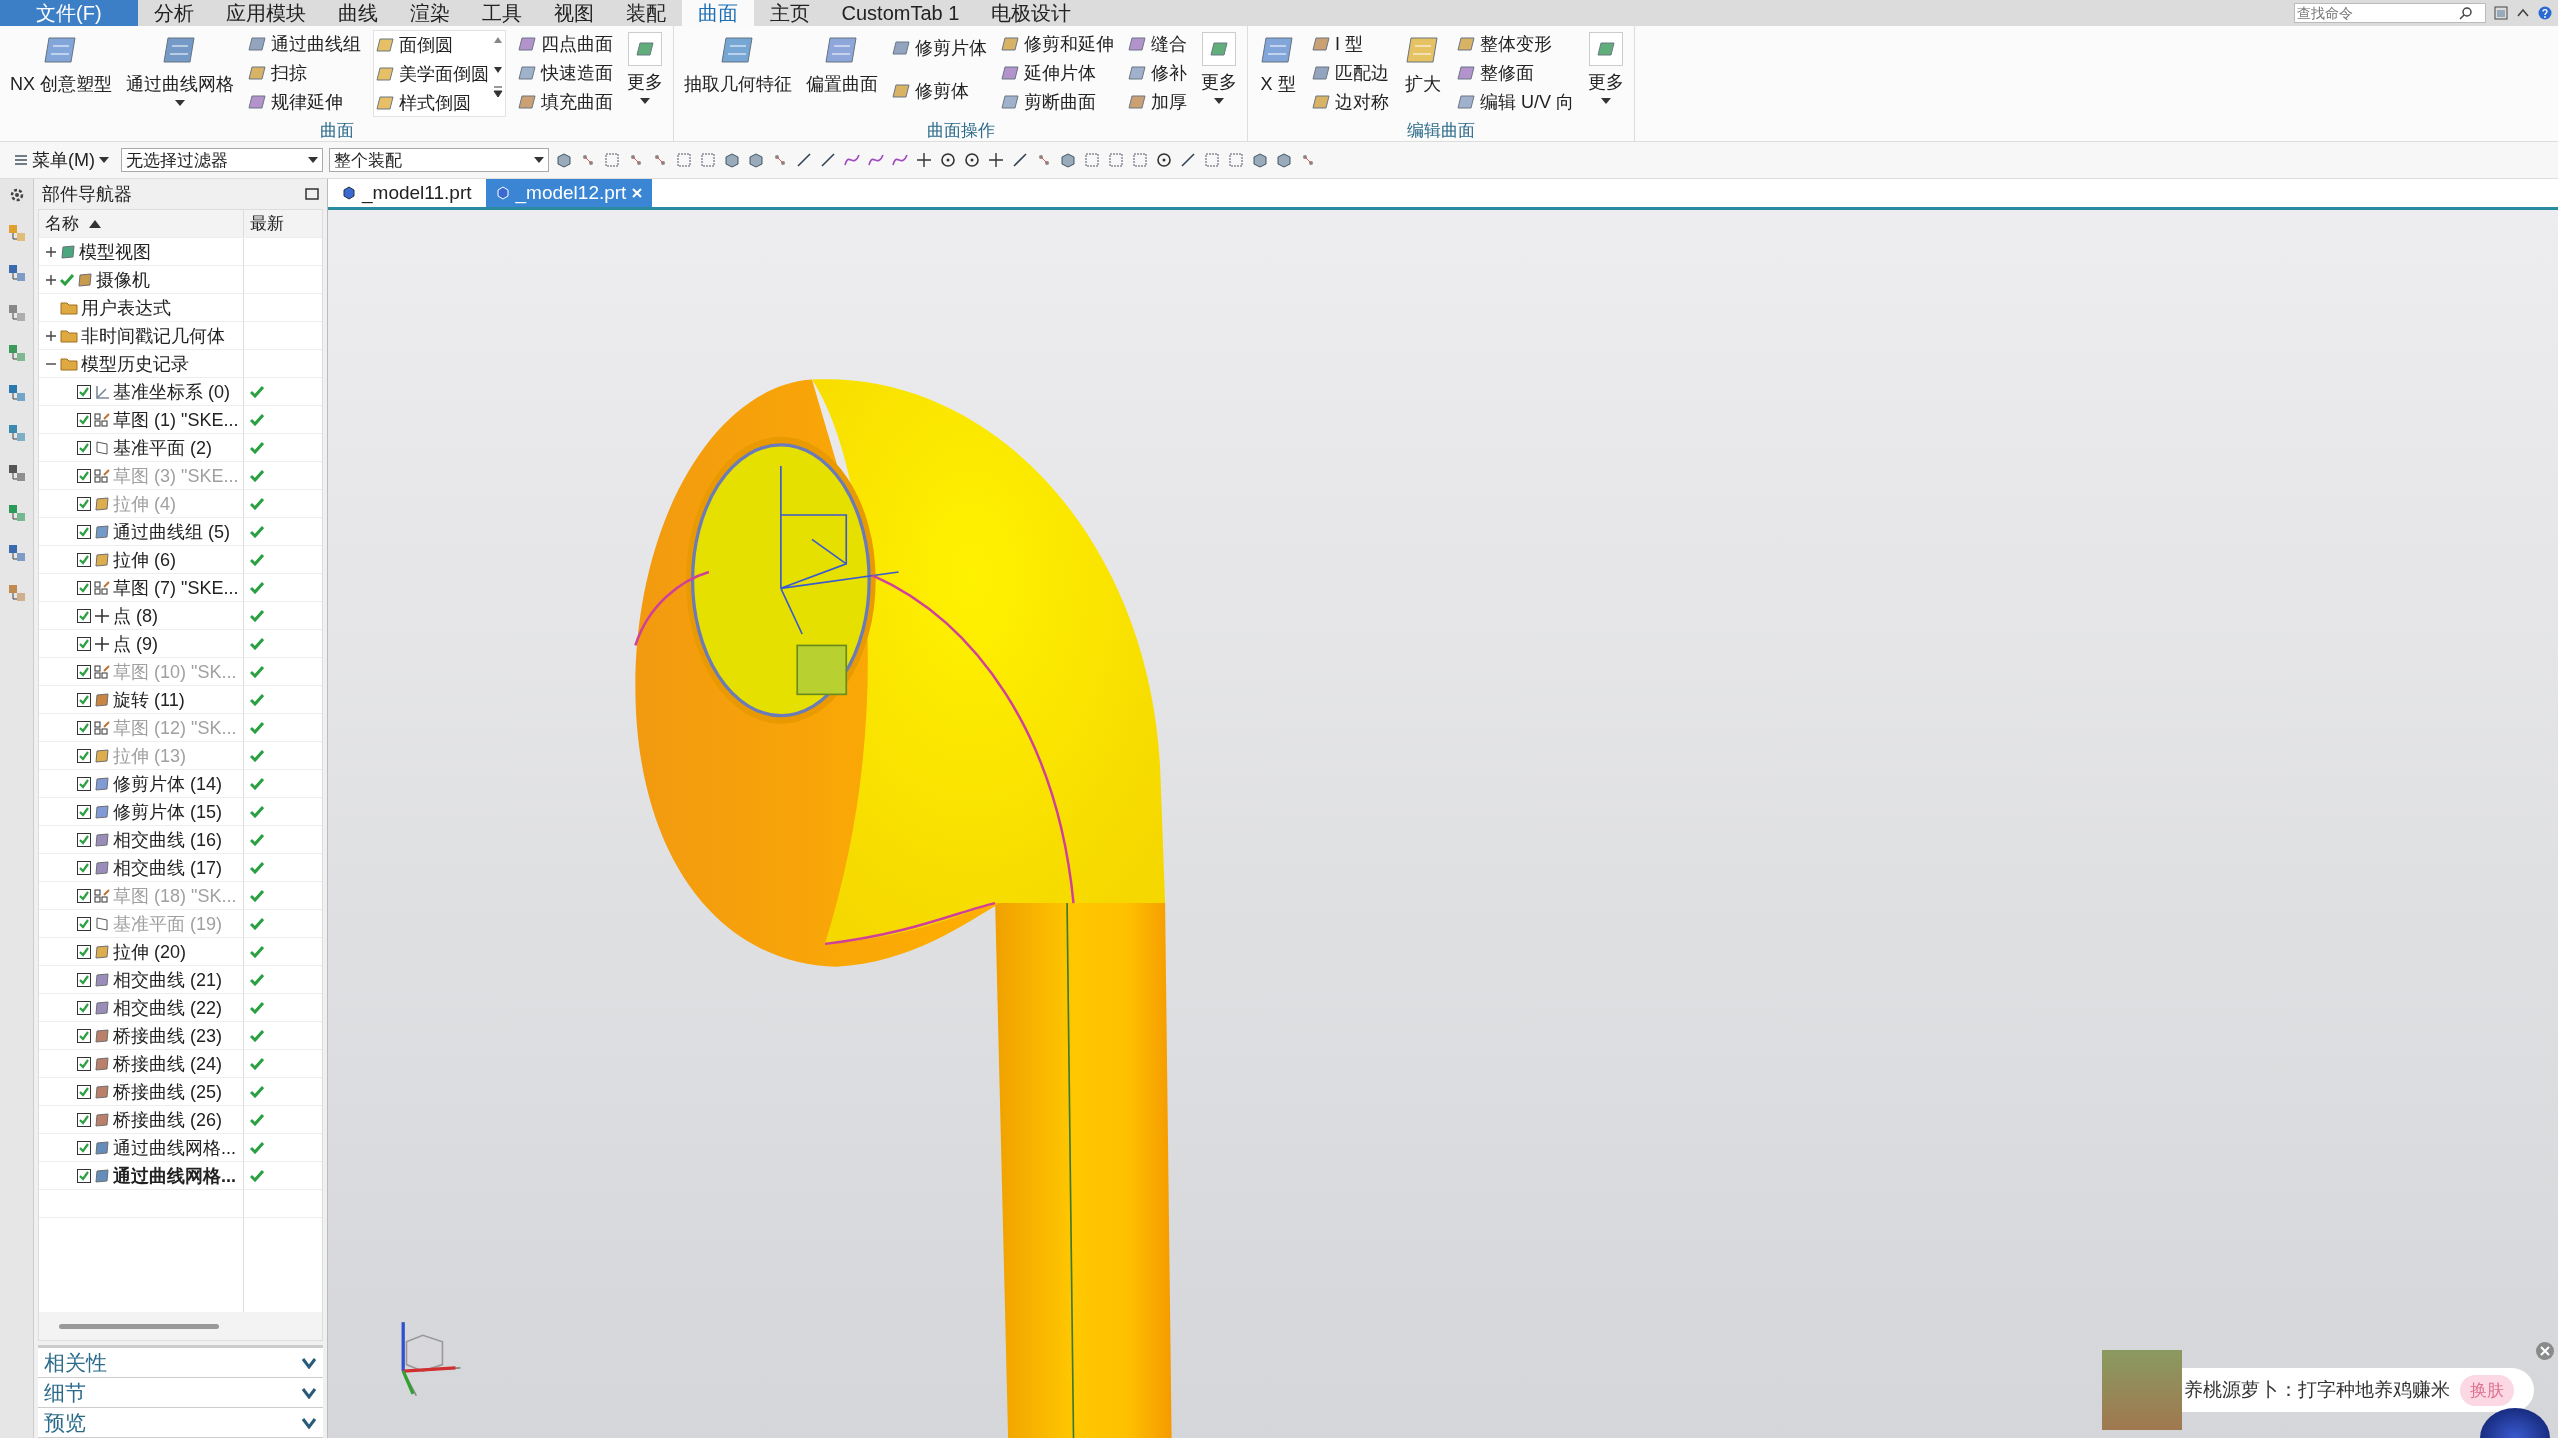 The width and height of the screenshot is (2558, 1438). I want to click on tree-item: 旋转 (11), so click(149, 699).